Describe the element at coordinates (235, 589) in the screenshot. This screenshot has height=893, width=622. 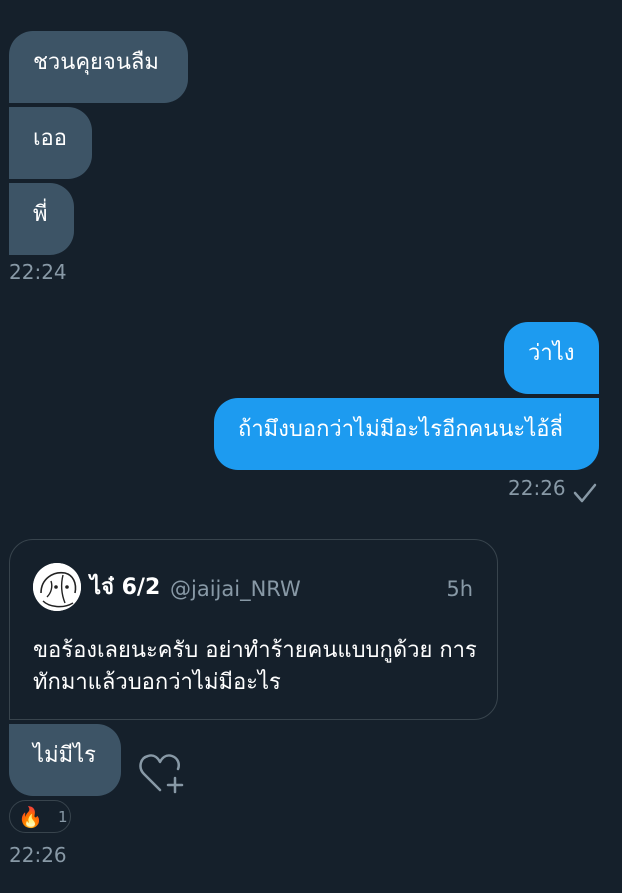
I see `quoted-author-handle: @jaijai_NRW` at that location.